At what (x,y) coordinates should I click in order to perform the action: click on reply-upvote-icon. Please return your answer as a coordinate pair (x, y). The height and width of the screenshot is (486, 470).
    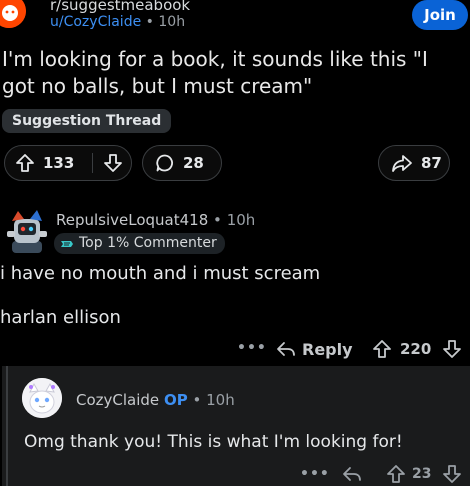
    Looking at the image, I should click on (396, 474).